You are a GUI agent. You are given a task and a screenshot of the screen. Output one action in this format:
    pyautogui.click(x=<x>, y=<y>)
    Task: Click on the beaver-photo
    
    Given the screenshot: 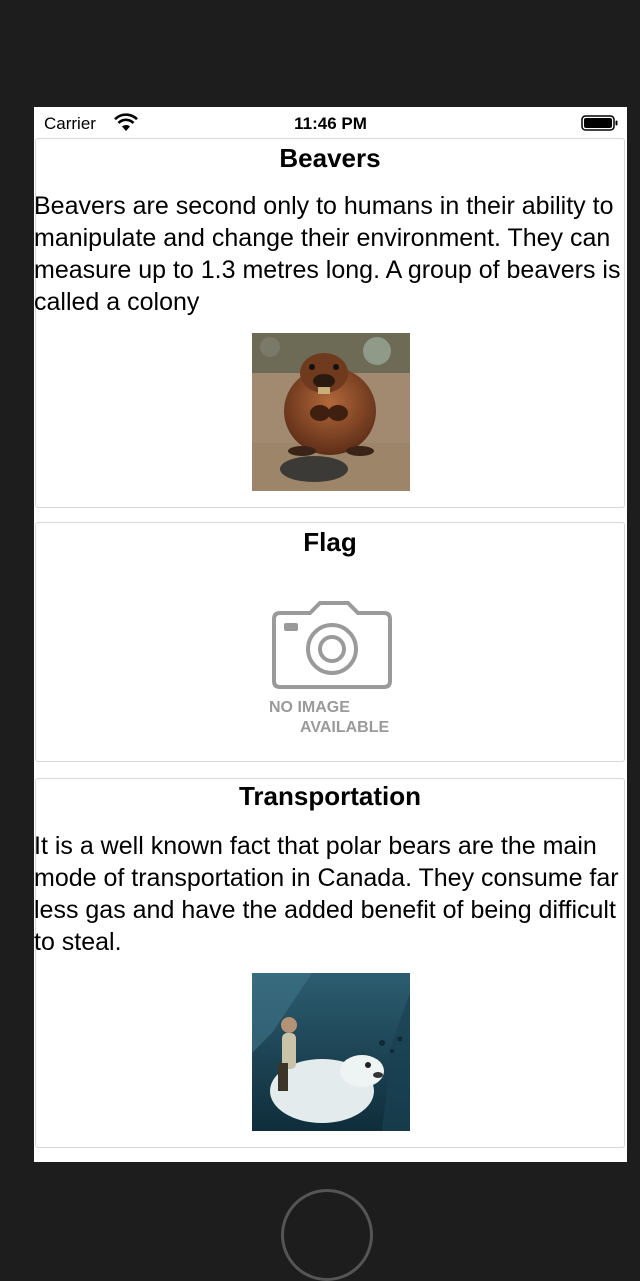 What is the action you would take?
    pyautogui.click(x=331, y=412)
    